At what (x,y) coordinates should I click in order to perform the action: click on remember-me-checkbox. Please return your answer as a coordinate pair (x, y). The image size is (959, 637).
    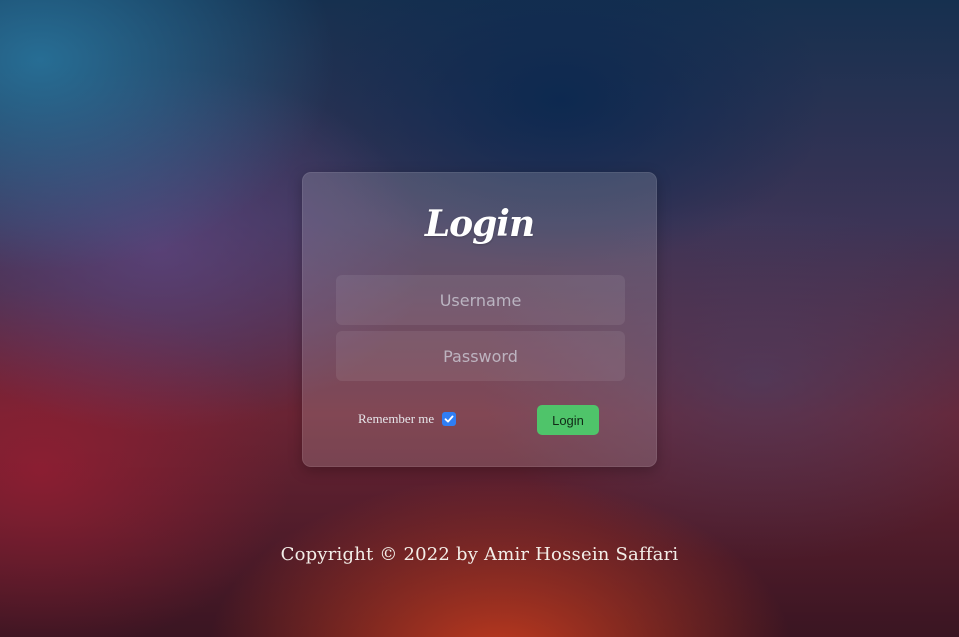
    Looking at the image, I should click on (449, 419).